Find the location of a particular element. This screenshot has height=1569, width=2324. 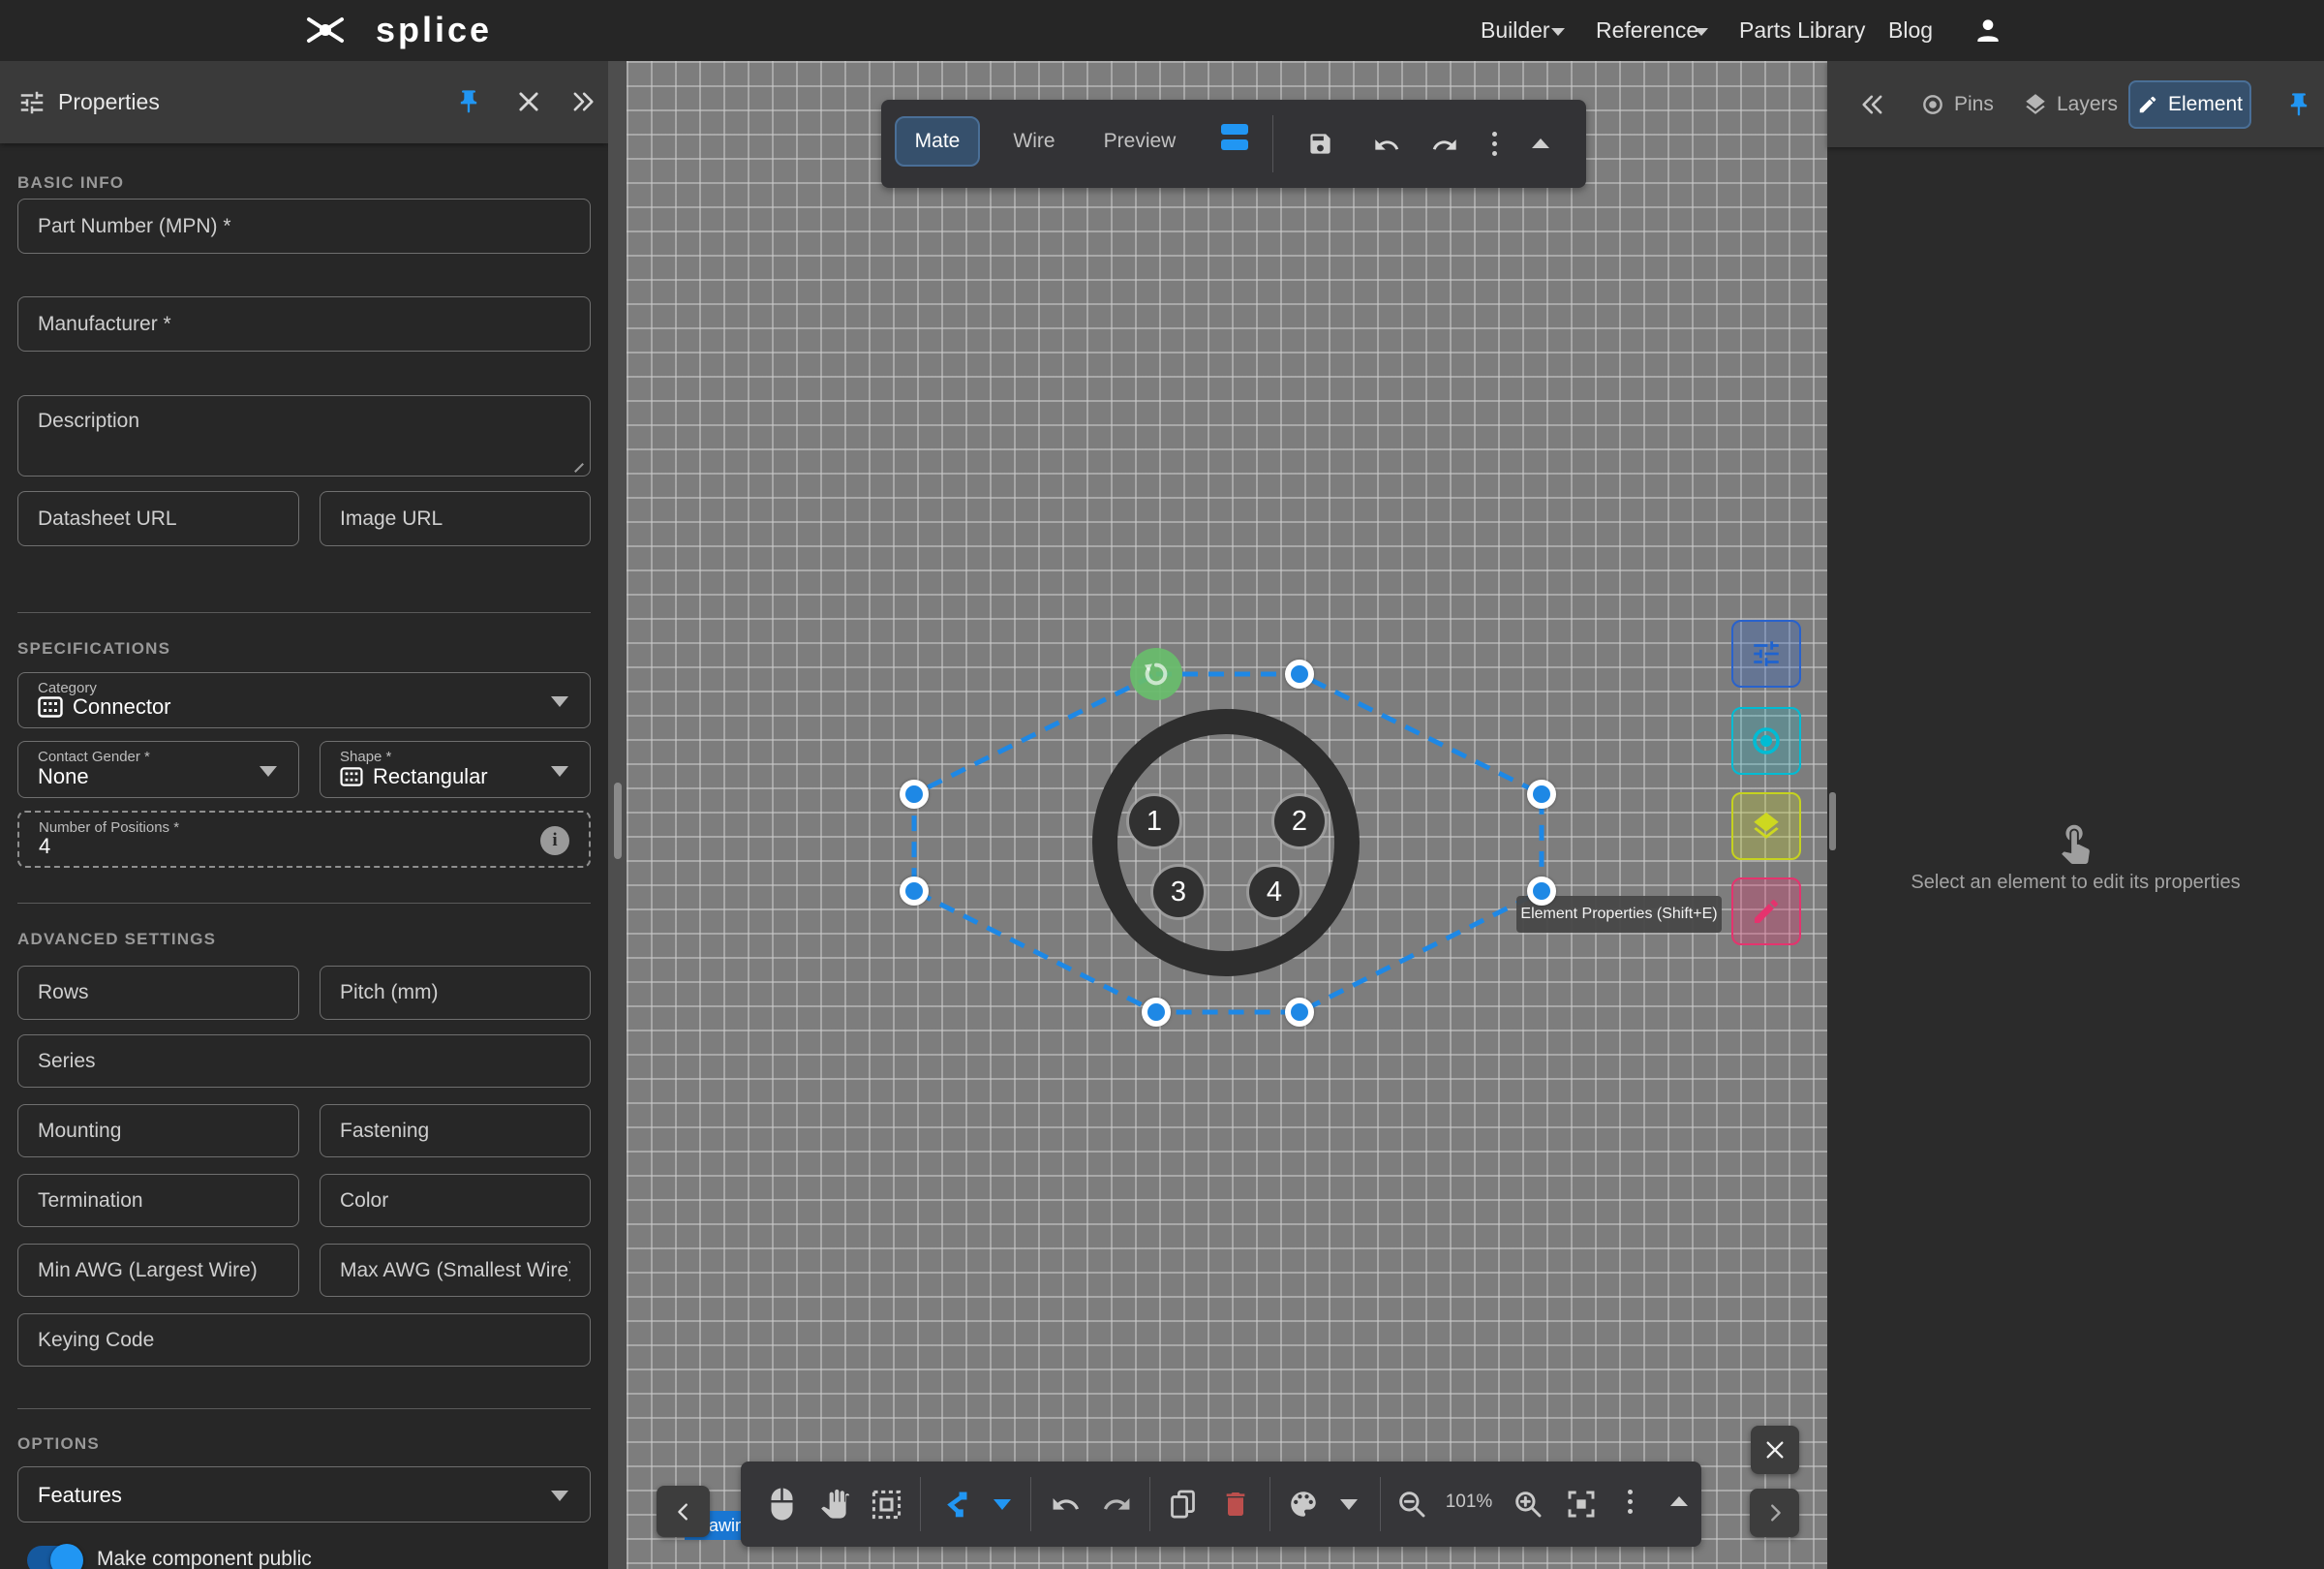

collapse-panel-icon is located at coordinates (583, 101).